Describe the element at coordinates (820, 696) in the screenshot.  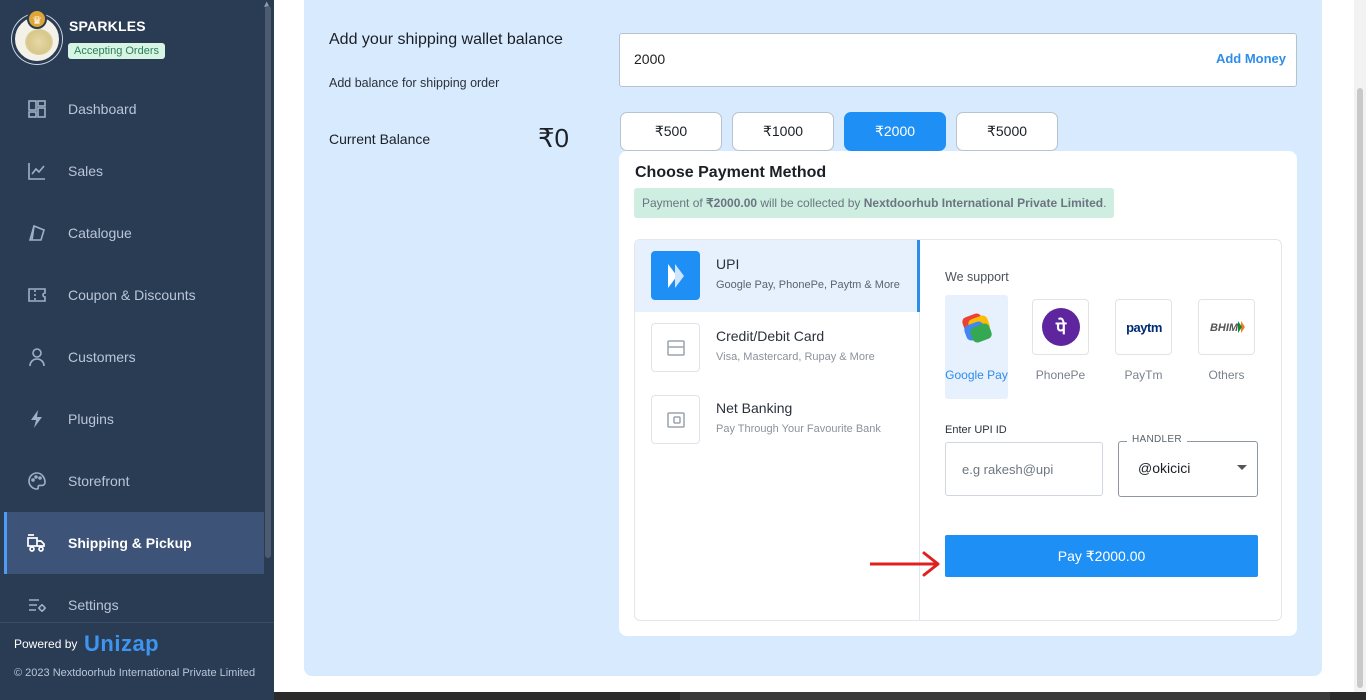
I see `bottom-taskbar` at that location.